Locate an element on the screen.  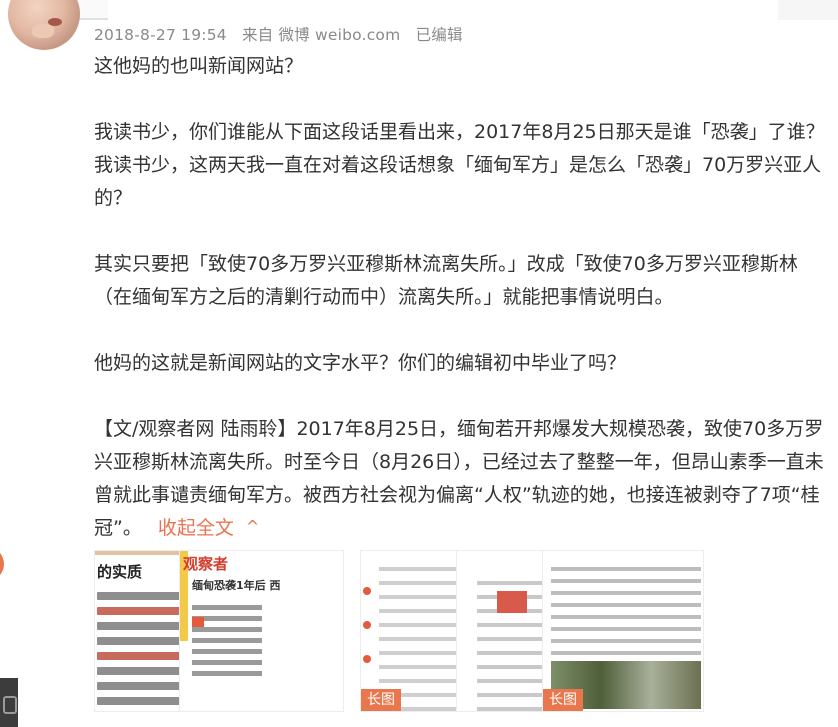
thumb-2: 观察者 缅甸恐袭1年后 西 is located at coordinates (261, 631).